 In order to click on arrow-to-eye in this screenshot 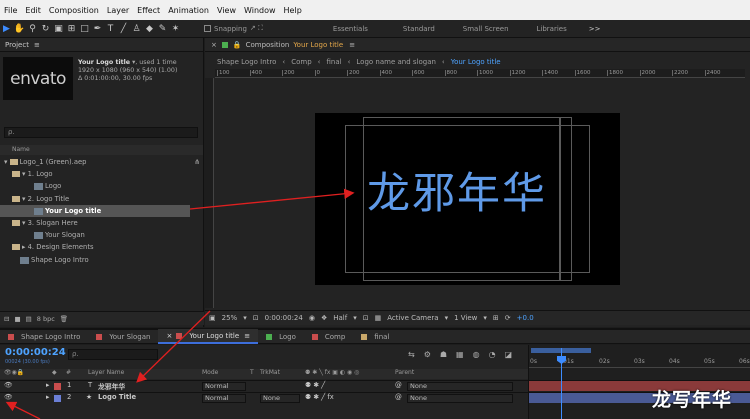, I will do `click(23, 410)`.